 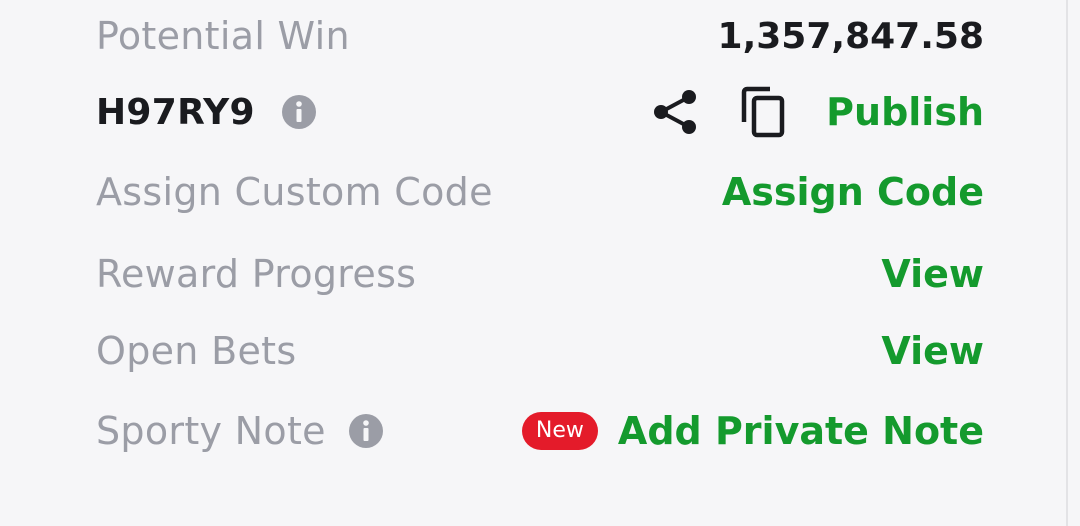 I want to click on sporty-note-group: Sporty Note, so click(x=240, y=431).